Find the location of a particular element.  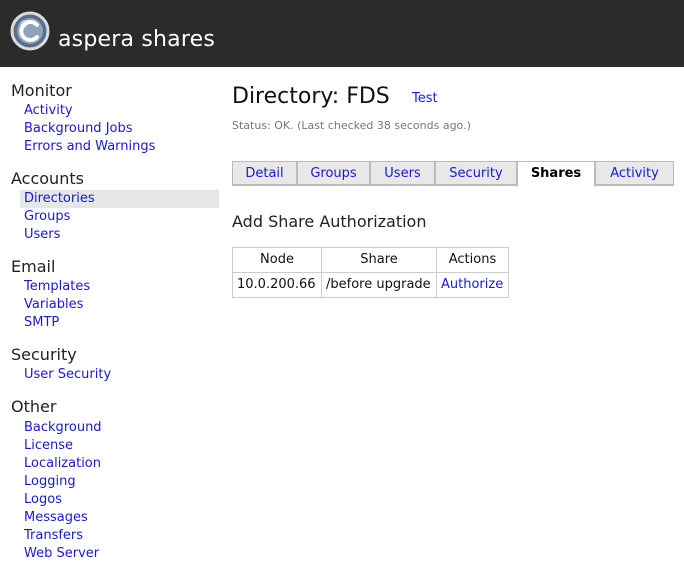

cell-share: /before upgrade is located at coordinates (379, 285).